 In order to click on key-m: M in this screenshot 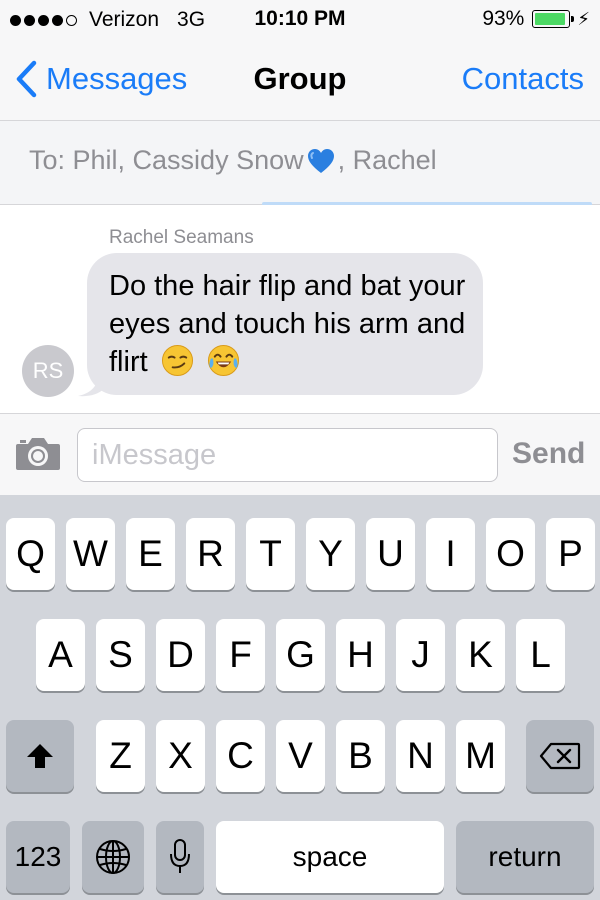, I will do `click(480, 756)`.